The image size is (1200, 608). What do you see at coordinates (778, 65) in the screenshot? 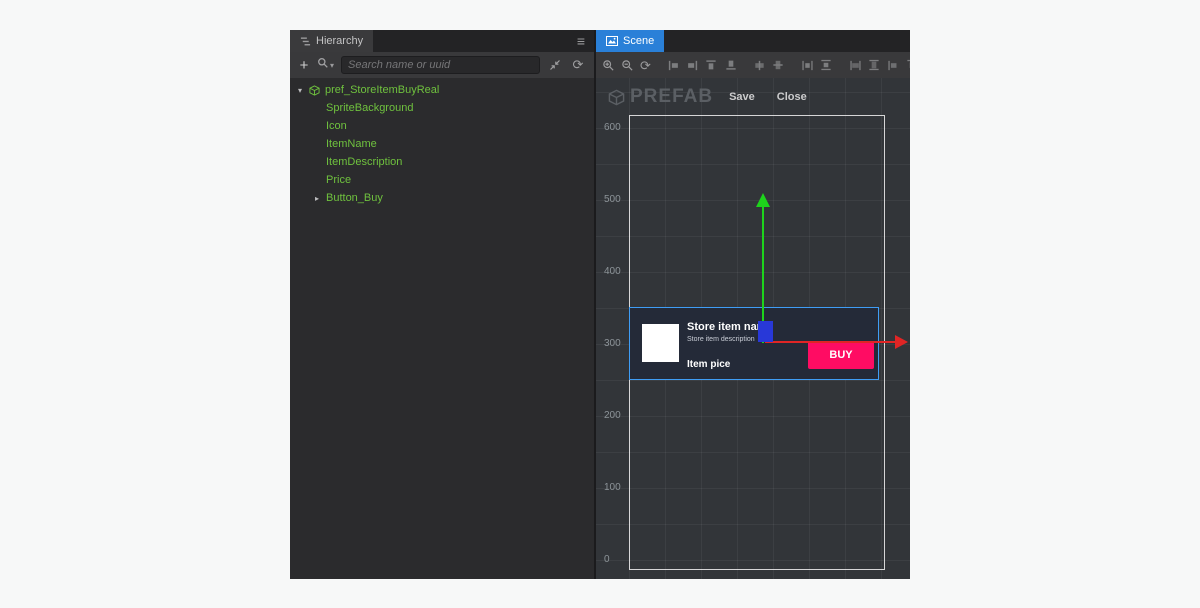
I see `align-center-vertical-icon` at bounding box center [778, 65].